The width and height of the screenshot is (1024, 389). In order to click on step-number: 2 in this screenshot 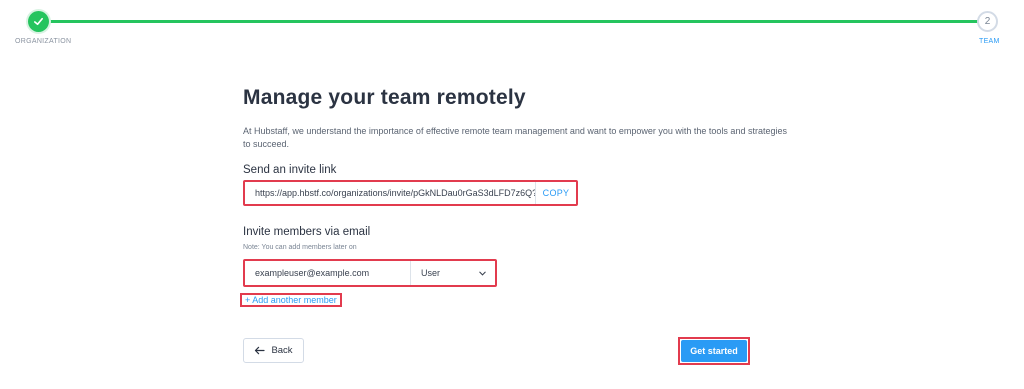, I will do `click(987, 21)`.